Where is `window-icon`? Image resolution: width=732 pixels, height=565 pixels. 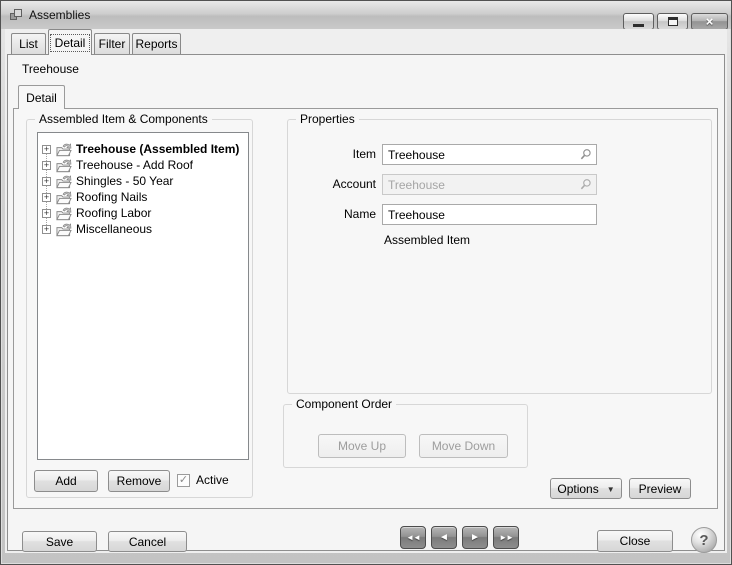
window-icon is located at coordinates (16, 15).